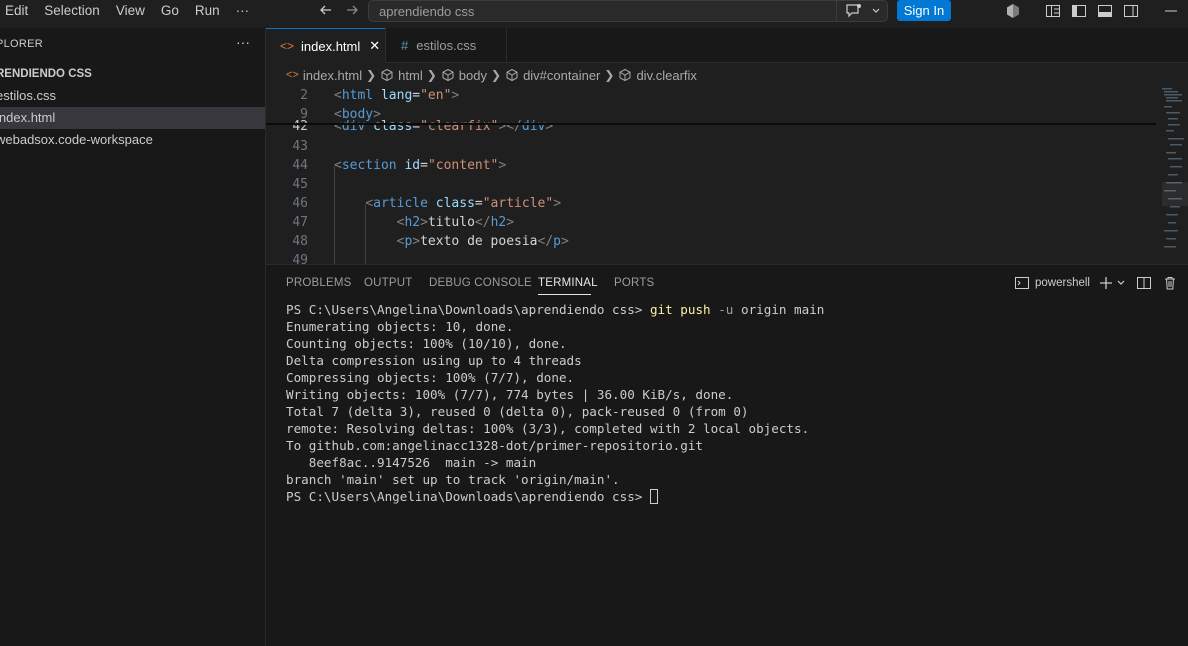 The width and height of the screenshot is (1188, 646). I want to click on line-number: 49, so click(300, 258).